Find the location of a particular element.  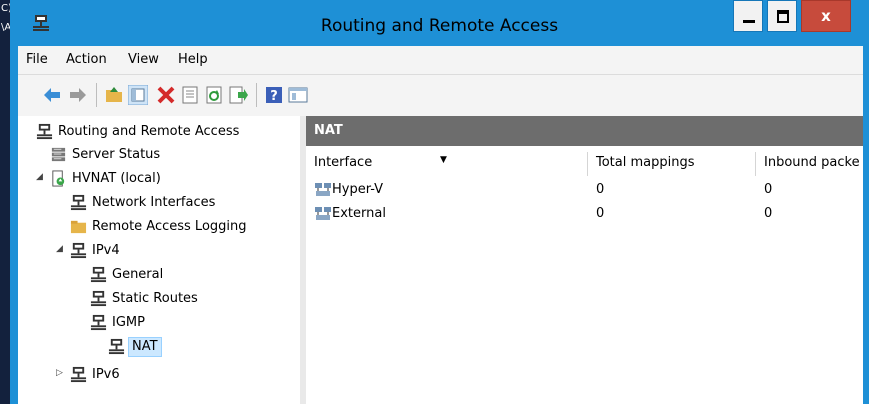

title-bar: Routing and Remote Access x is located at coordinates (439, 23).